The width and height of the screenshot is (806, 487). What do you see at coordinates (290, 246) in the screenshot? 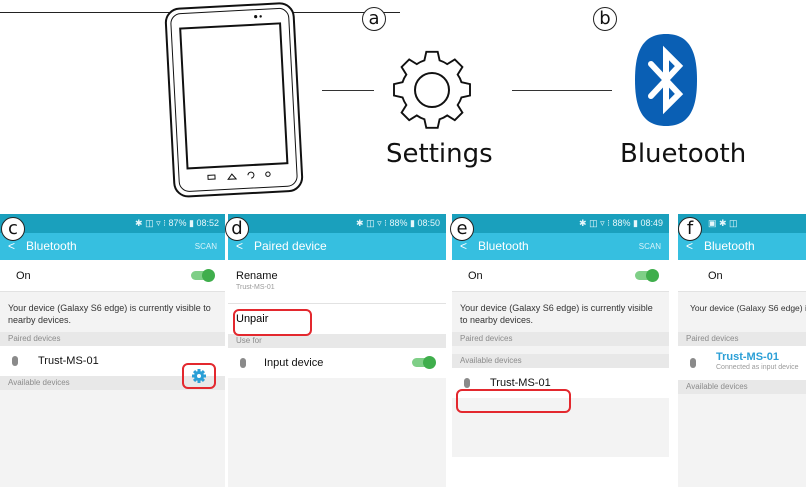
I see `app-bar-title: Paired device` at bounding box center [290, 246].